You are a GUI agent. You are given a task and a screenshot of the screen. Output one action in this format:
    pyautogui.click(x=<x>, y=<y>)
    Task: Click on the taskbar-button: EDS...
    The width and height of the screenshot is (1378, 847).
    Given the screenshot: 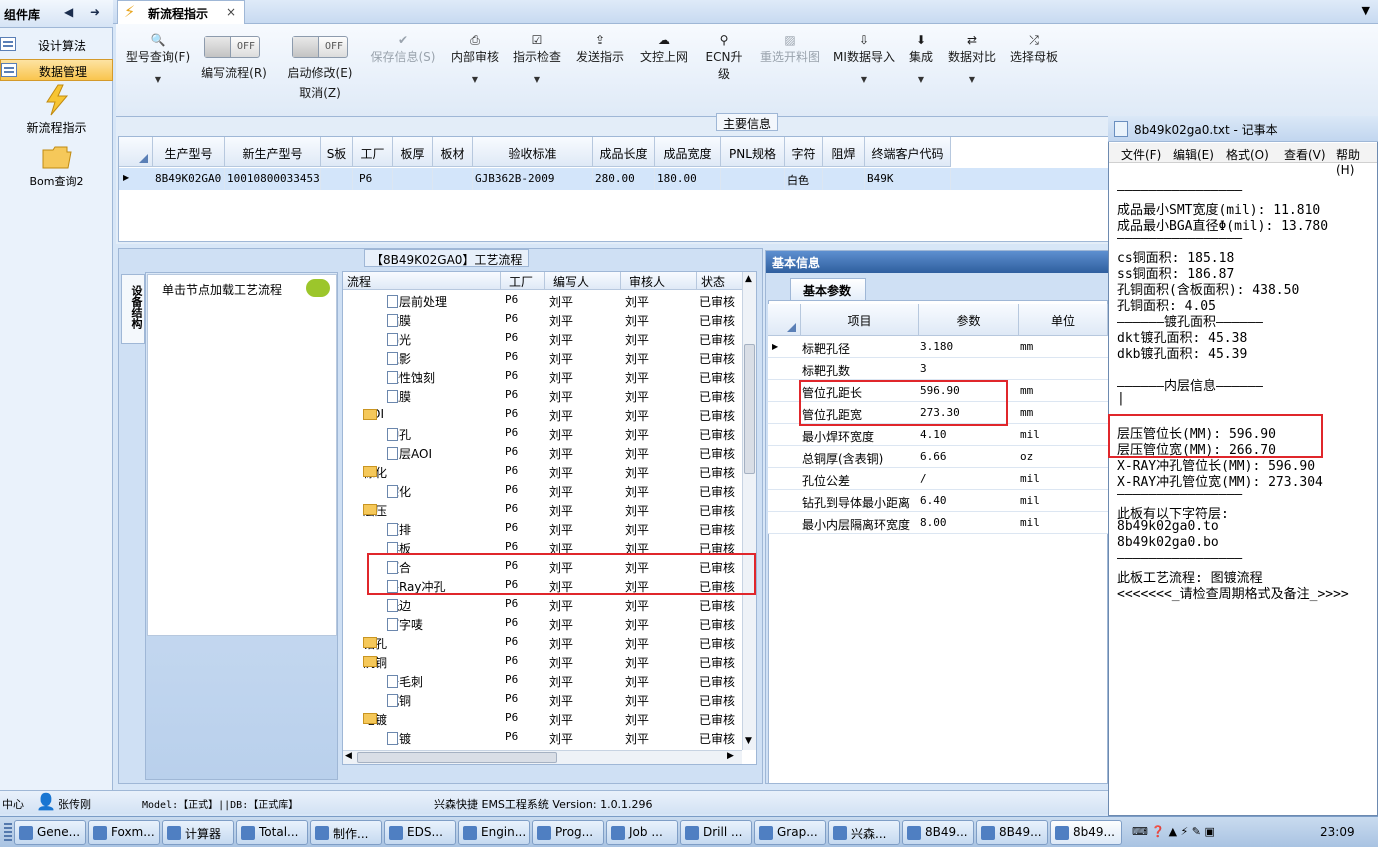 What is the action you would take?
    pyautogui.click(x=420, y=832)
    